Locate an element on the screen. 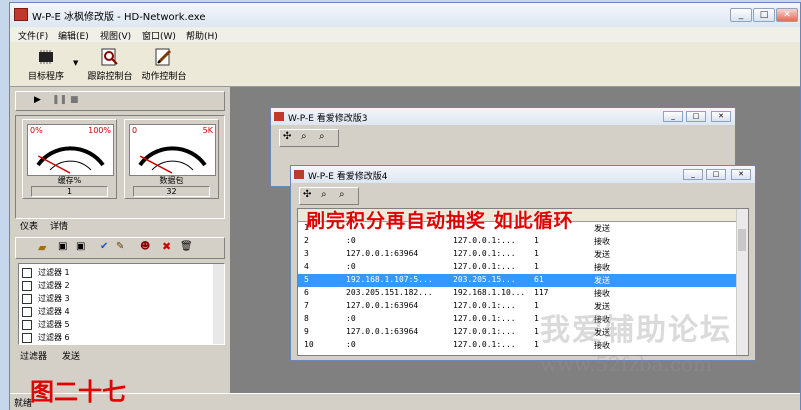 Image resolution: width=801 pixels, height=410 pixels. filter-item: 过滤器 1 is located at coordinates (116, 272).